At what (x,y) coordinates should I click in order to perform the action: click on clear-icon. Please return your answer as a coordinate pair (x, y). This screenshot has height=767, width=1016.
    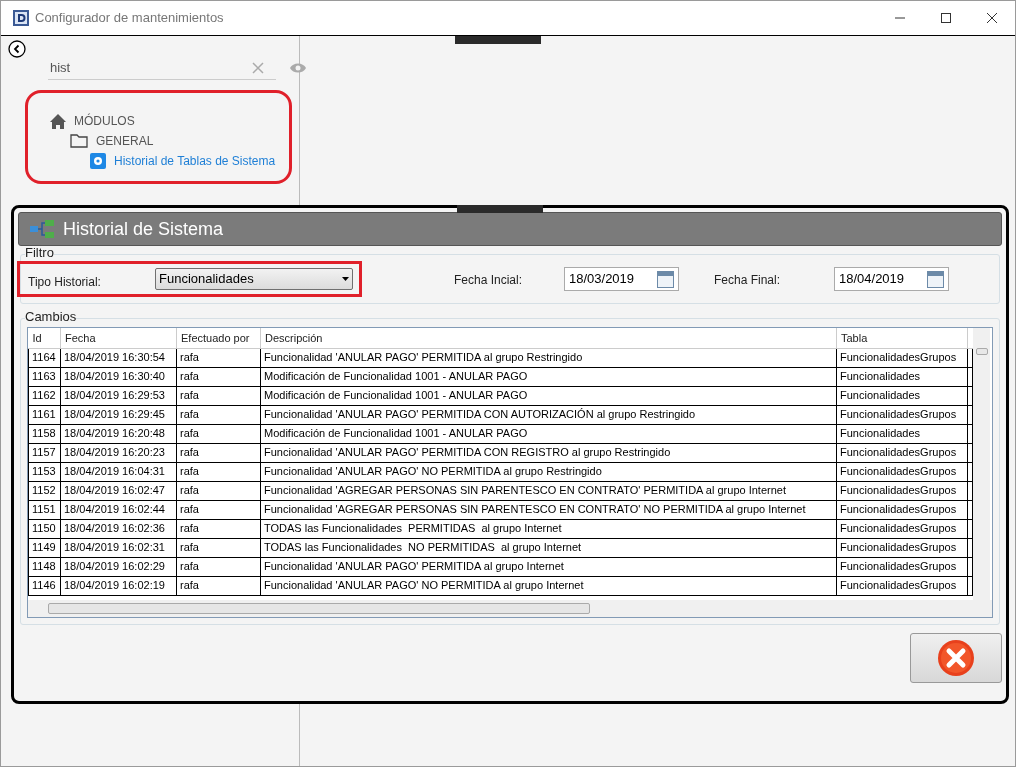
    Looking at the image, I should click on (258, 67).